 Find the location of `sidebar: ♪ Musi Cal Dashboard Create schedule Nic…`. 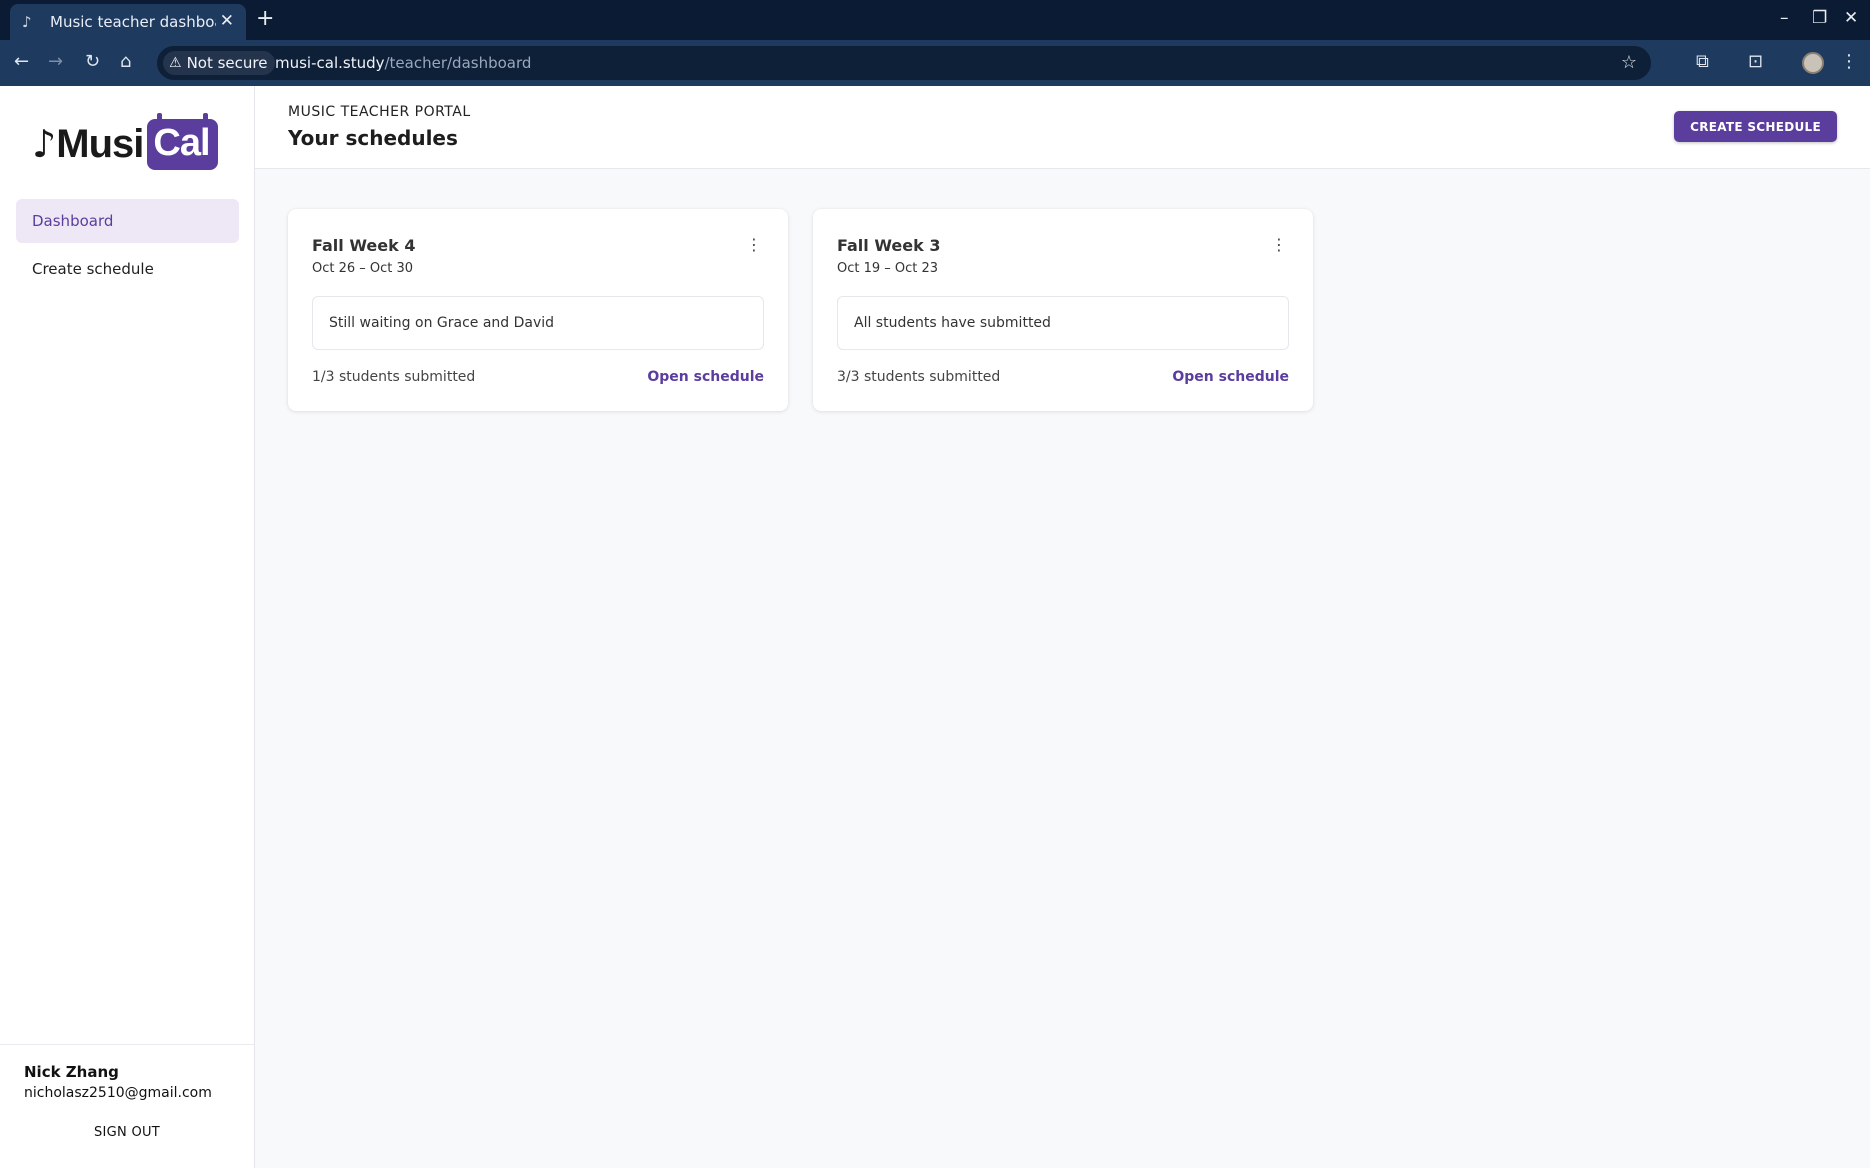

sidebar: ♪ Musi Cal Dashboard Create schedule Nic… is located at coordinates (127, 627).